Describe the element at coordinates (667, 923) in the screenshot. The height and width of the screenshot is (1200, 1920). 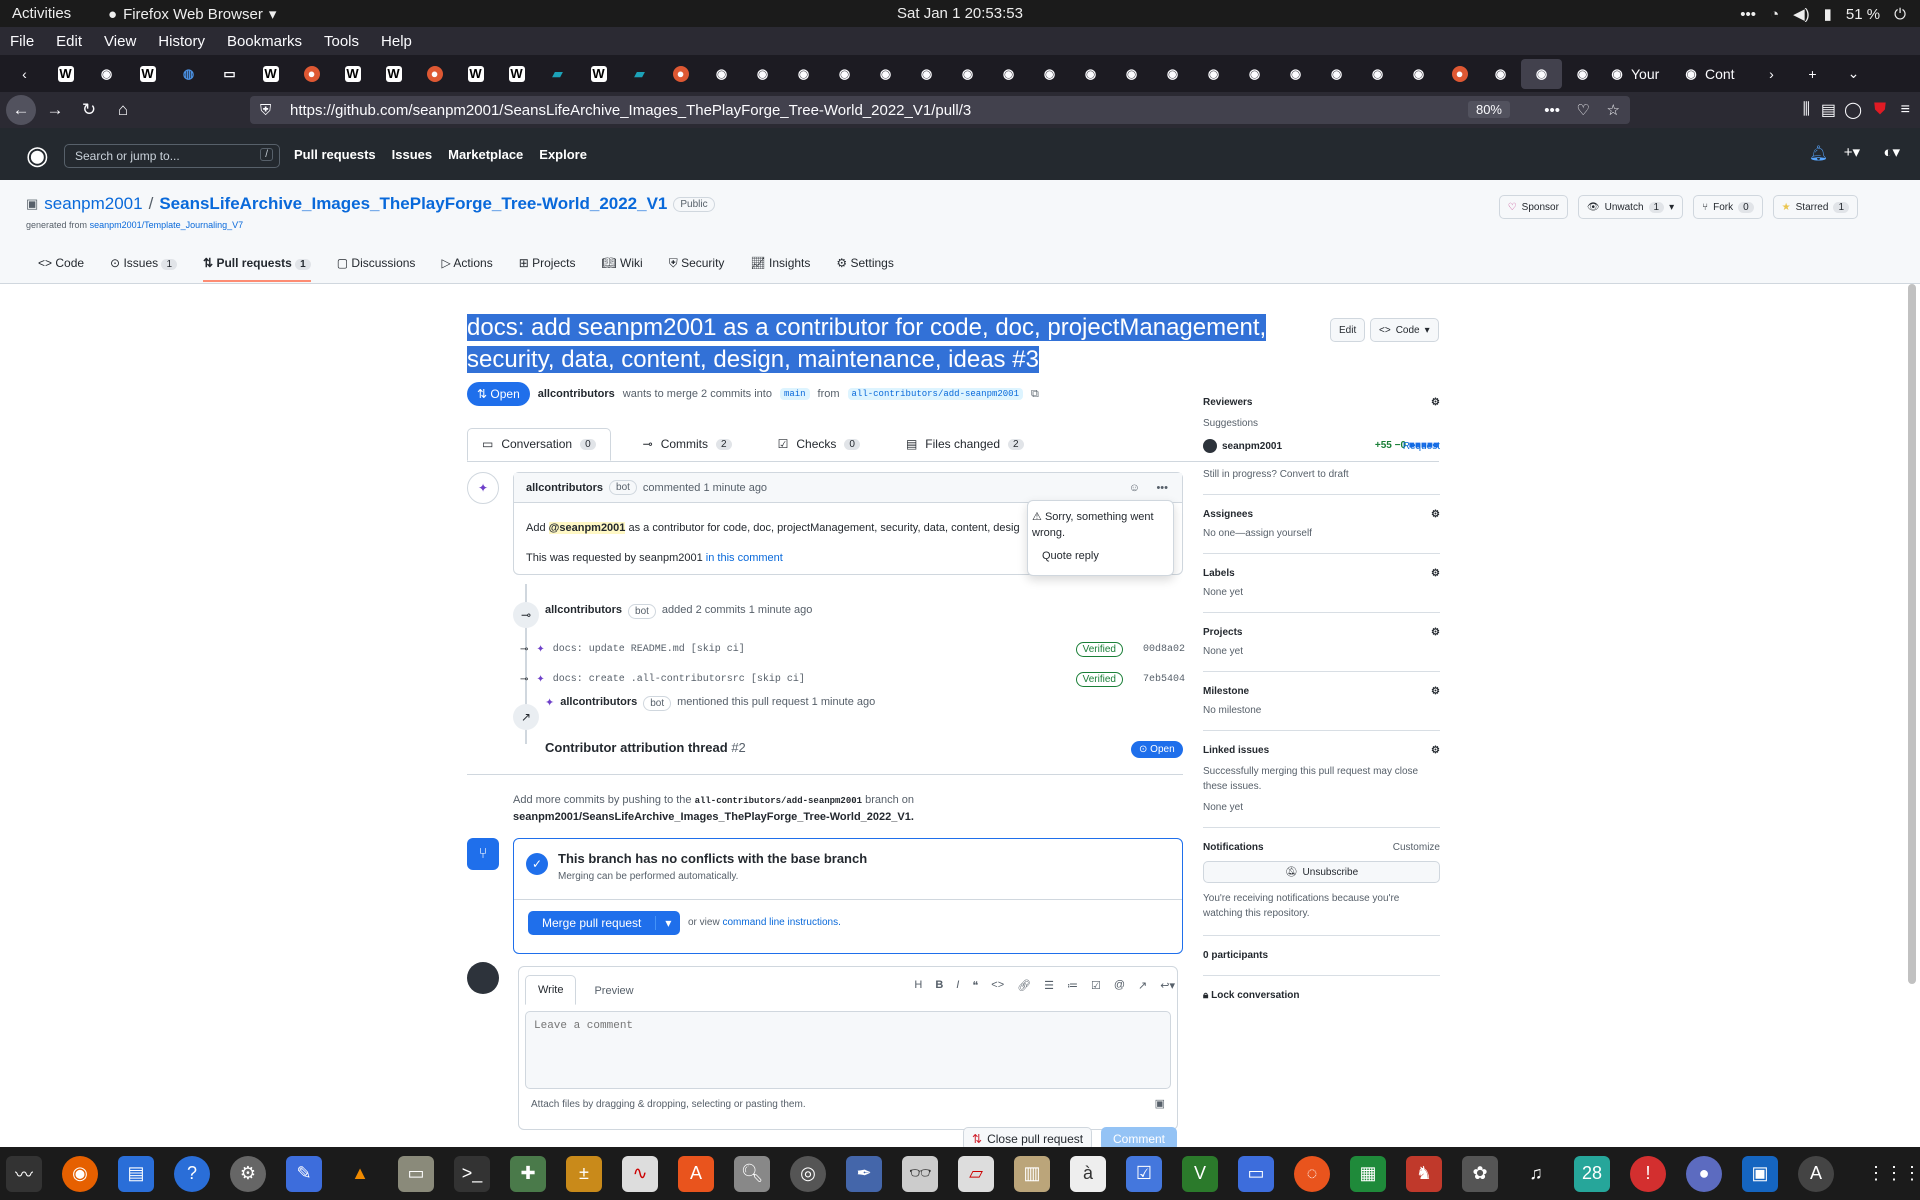
I see `merge-options-dropdown: ▾` at that location.